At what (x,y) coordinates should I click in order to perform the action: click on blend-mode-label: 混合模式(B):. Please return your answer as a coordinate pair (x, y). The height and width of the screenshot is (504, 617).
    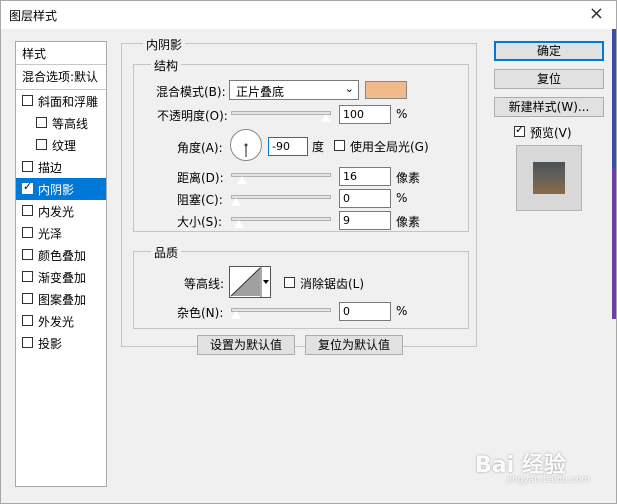
    Looking at the image, I should click on (191, 92).